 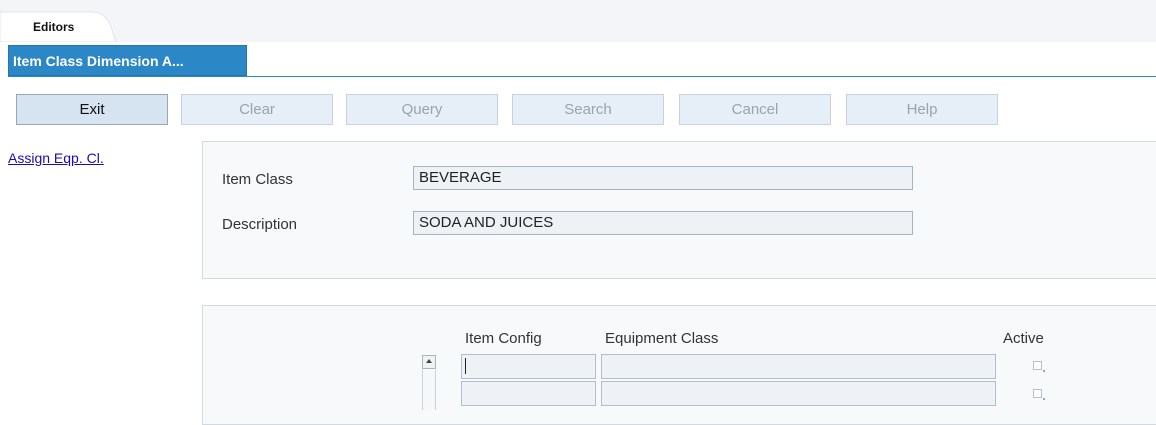 I want to click on query-button: Query, so click(x=422, y=109).